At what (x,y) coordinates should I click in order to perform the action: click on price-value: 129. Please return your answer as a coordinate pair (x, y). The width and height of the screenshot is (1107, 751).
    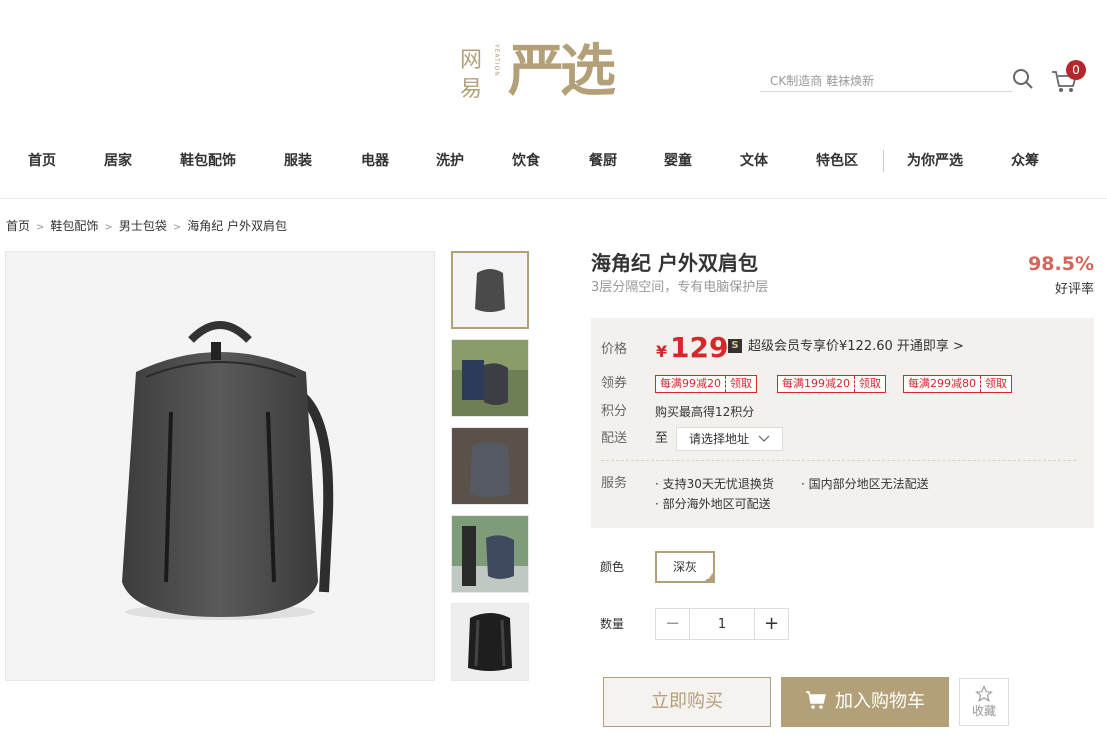
    Looking at the image, I should click on (699, 347).